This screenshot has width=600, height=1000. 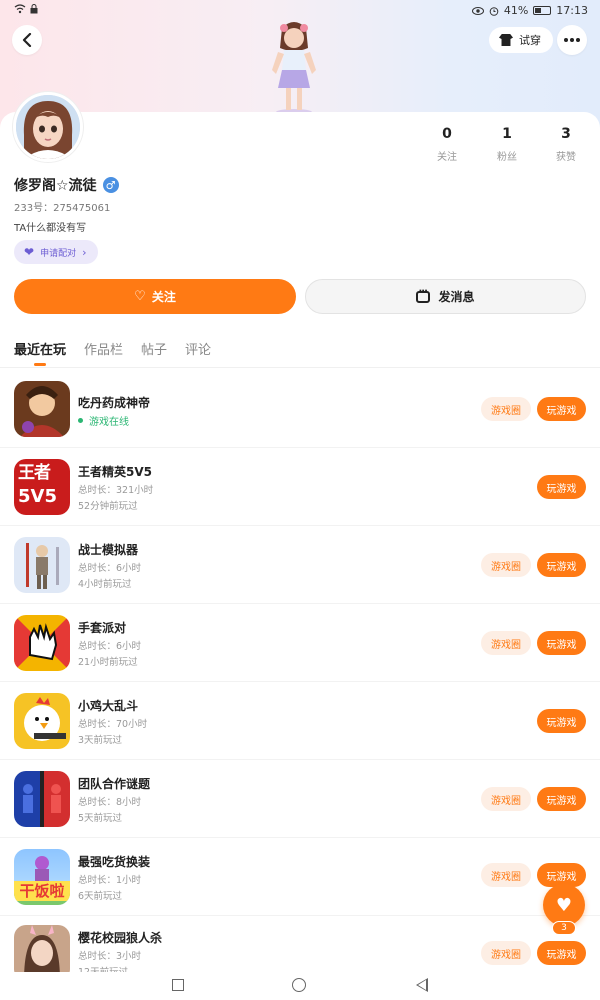 I want to click on game-duration: 总时长：1小时, so click(x=110, y=880).